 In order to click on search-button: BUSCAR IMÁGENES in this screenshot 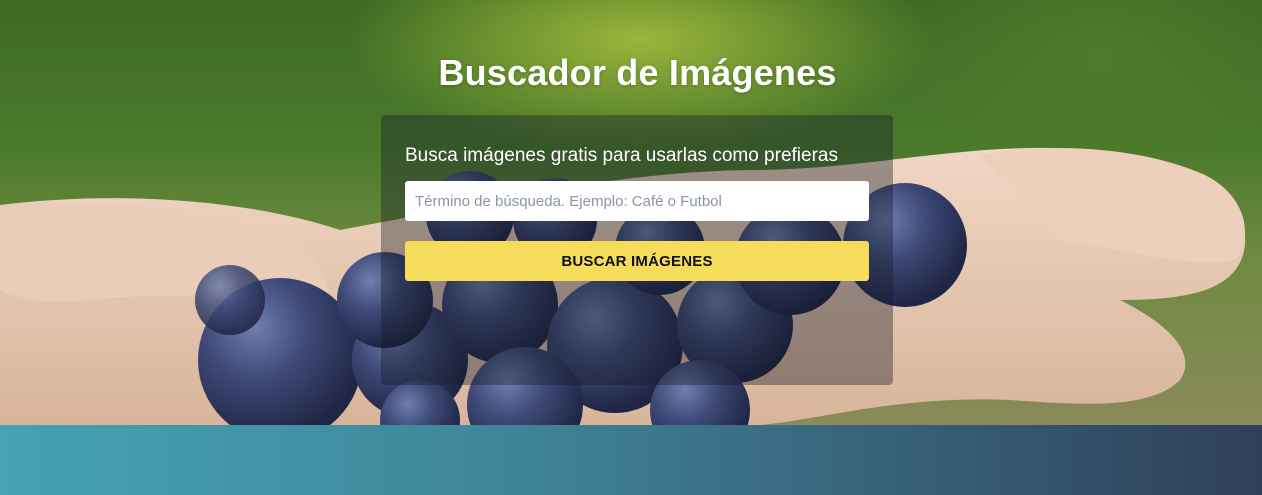, I will do `click(637, 261)`.